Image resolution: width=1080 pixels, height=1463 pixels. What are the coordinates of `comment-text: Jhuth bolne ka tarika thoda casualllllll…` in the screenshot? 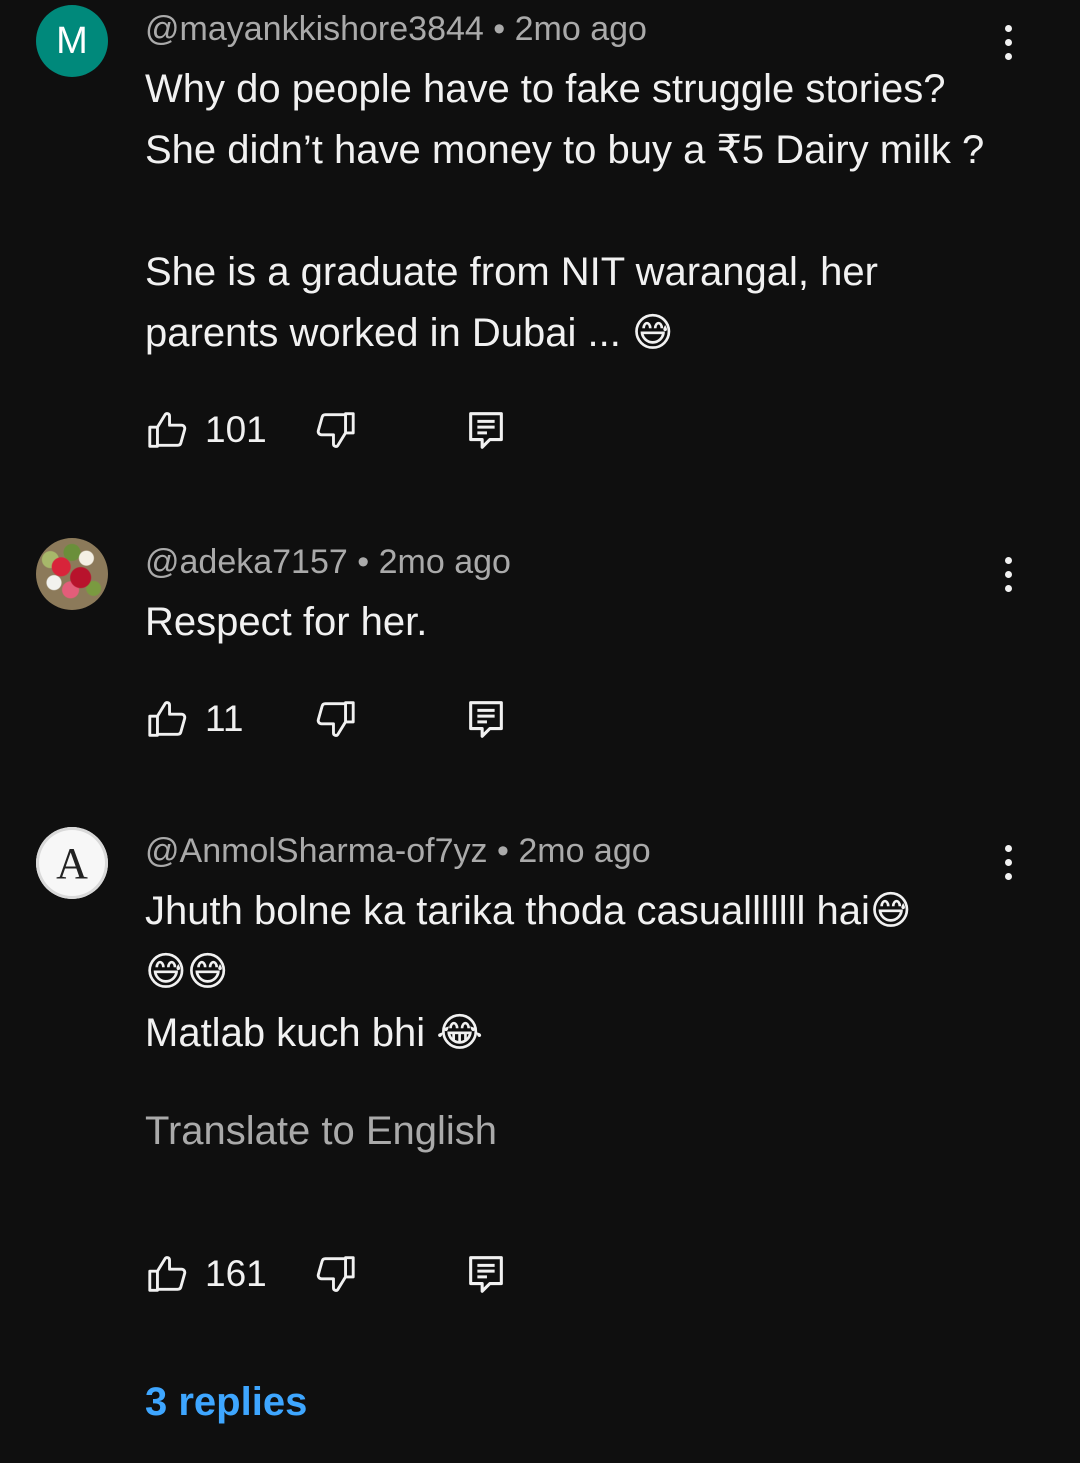 It's located at (528, 972).